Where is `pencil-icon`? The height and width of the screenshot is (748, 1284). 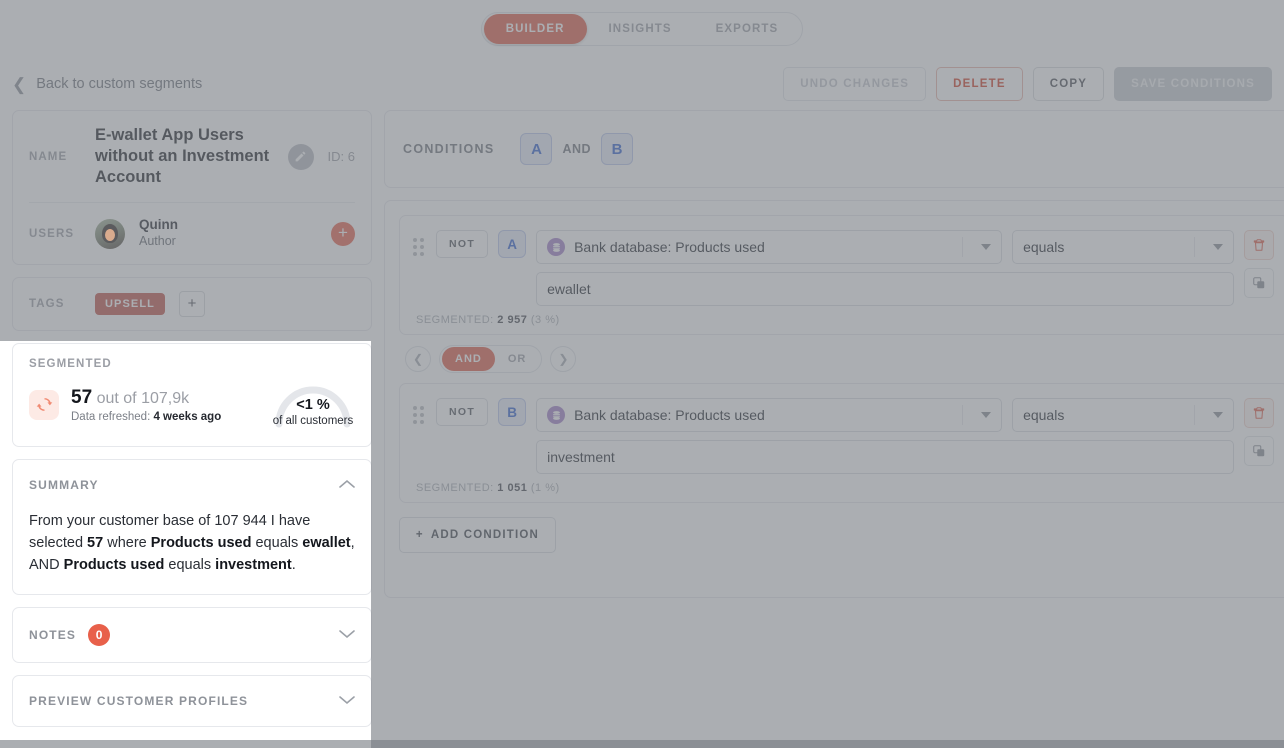
pencil-icon is located at coordinates (300, 156).